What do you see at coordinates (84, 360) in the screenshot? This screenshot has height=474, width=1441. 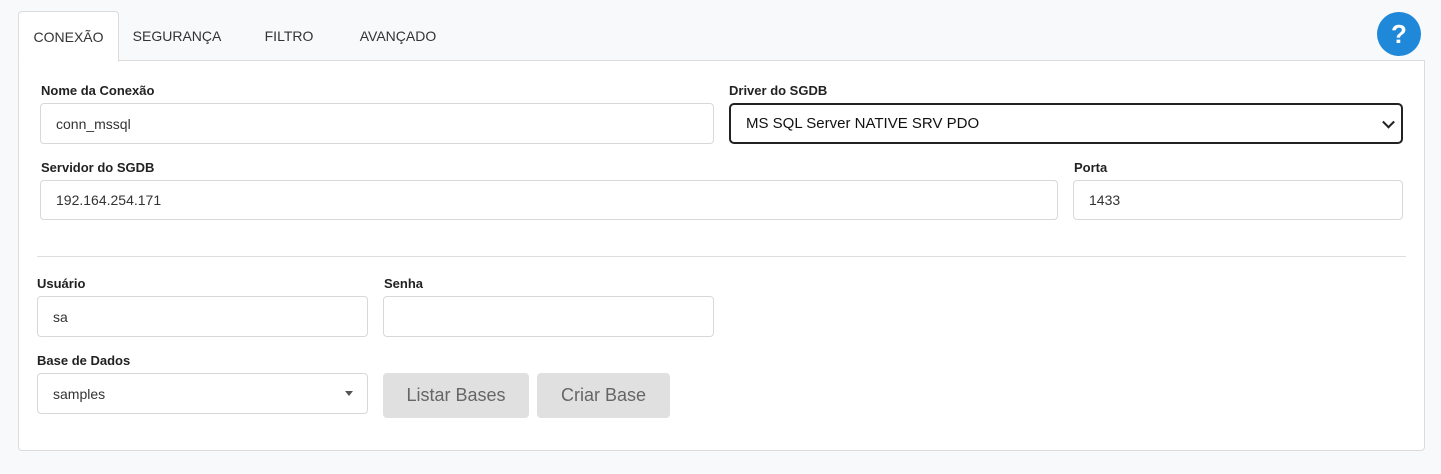 I see `database-label: Base de Dados` at bounding box center [84, 360].